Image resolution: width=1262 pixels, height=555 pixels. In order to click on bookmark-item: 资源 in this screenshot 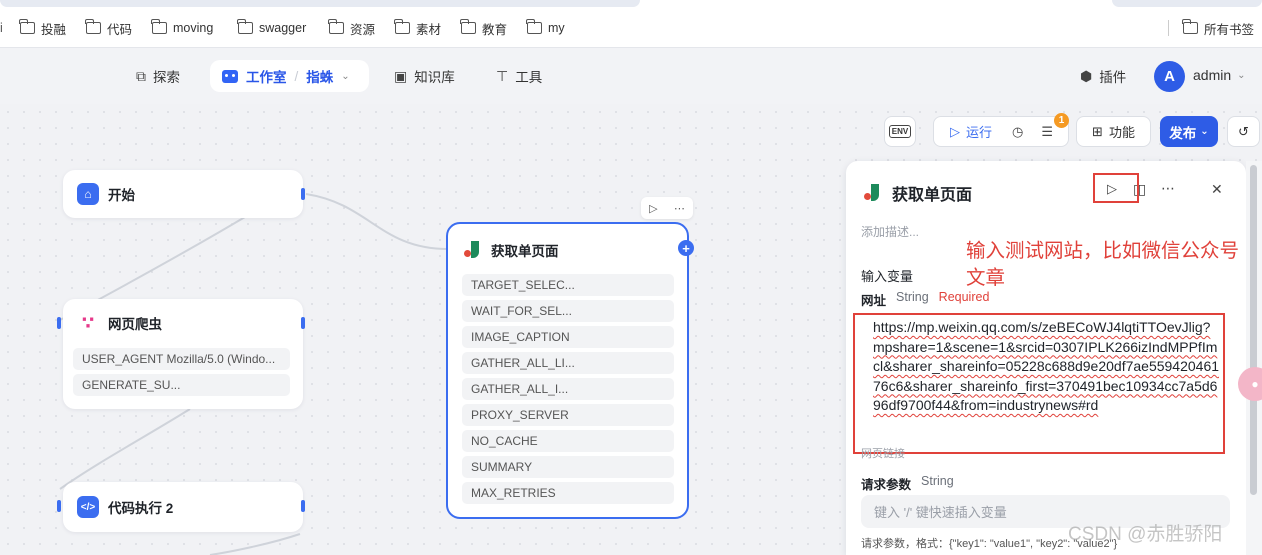, I will do `click(351, 28)`.